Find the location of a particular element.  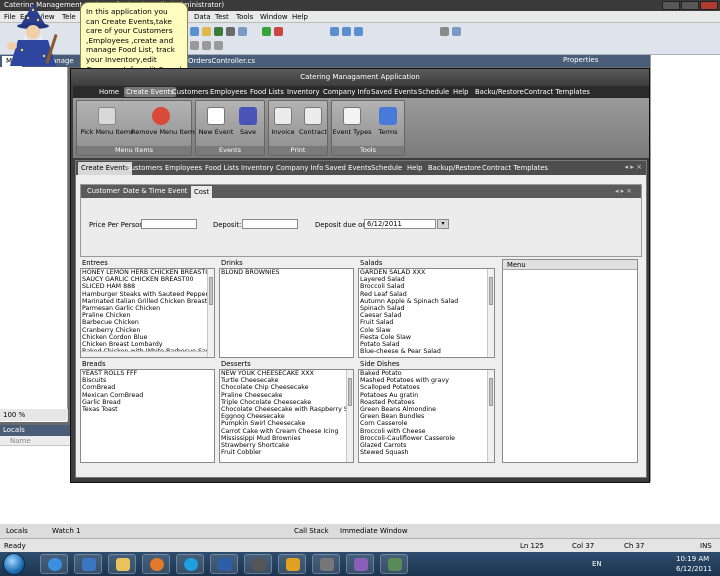

list-item: Strawberry Shortcake is located at coordinates (286, 445).